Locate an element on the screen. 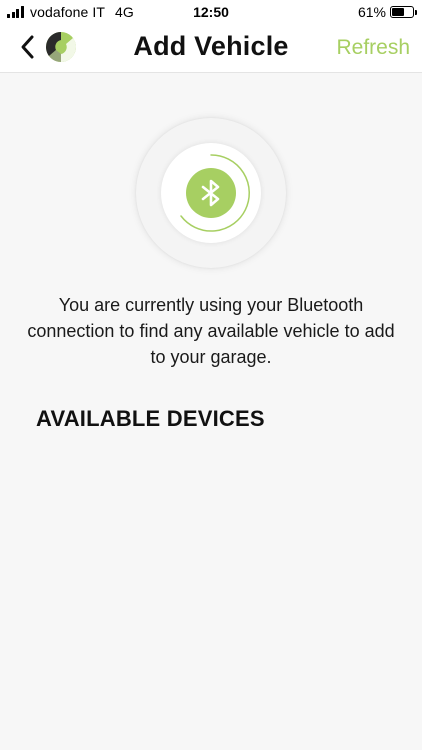  navigation-bar: Add Vehicle Refresh is located at coordinates (211, 48).